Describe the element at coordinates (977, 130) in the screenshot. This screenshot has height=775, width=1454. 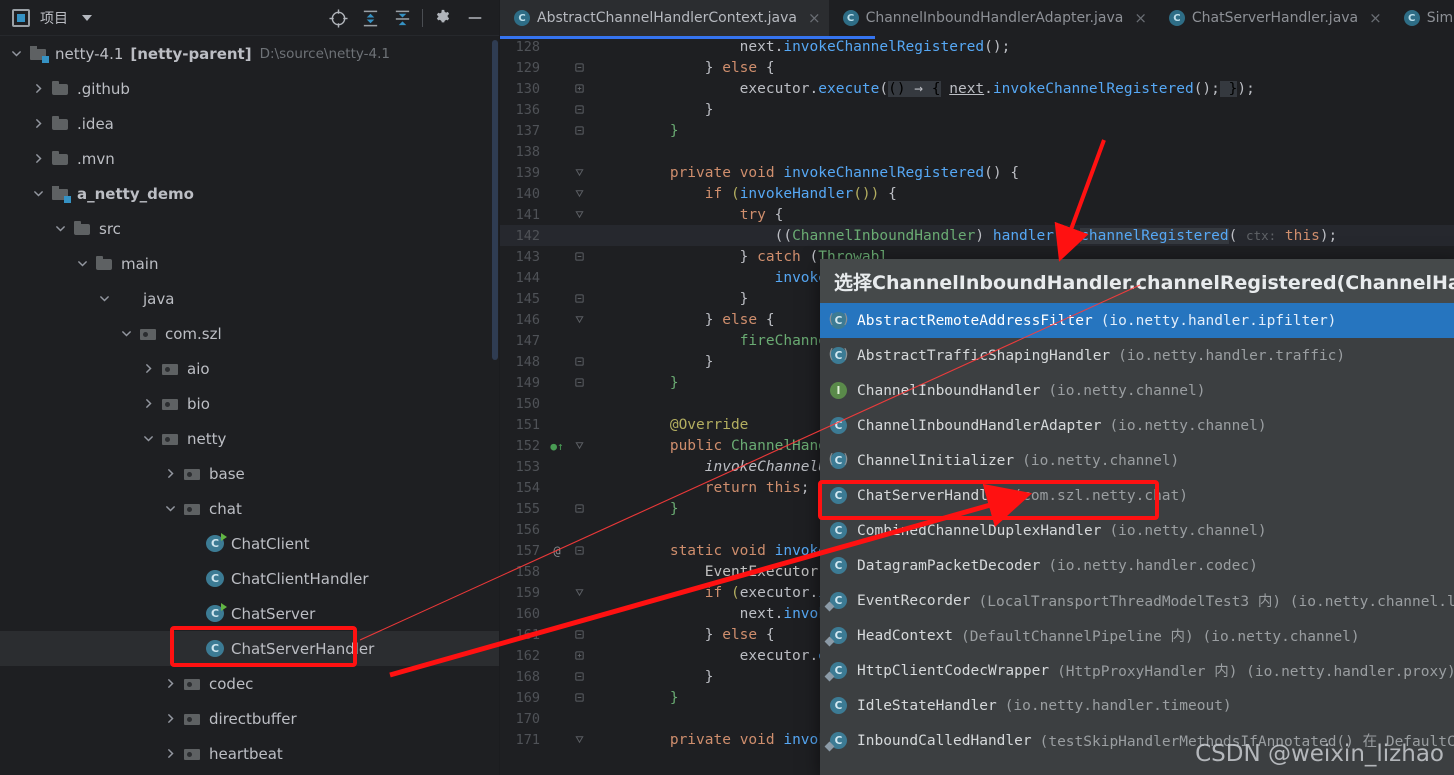
I see `code-line: 137 }` at that location.